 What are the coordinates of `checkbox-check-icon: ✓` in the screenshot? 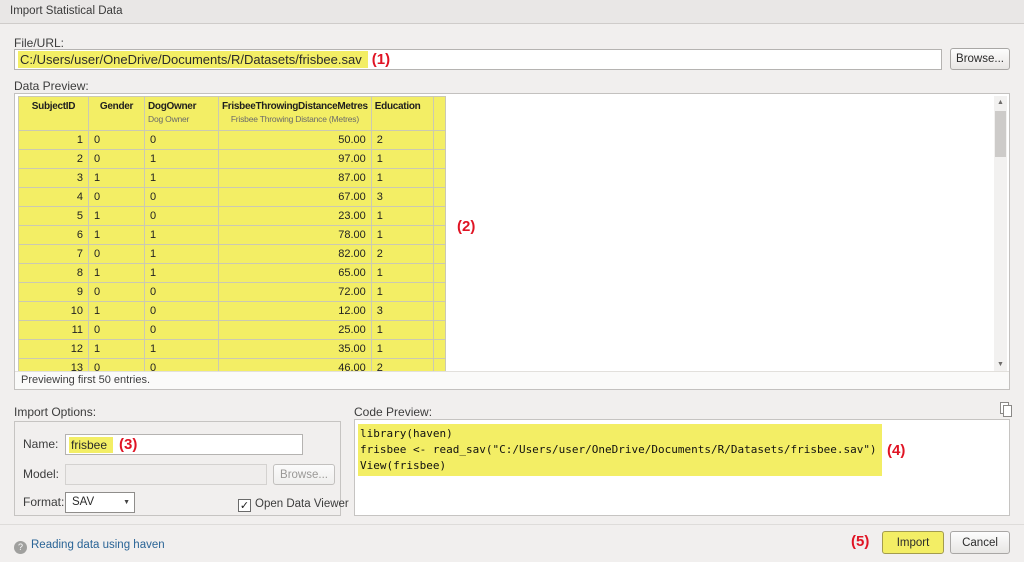 It's located at (244, 505).